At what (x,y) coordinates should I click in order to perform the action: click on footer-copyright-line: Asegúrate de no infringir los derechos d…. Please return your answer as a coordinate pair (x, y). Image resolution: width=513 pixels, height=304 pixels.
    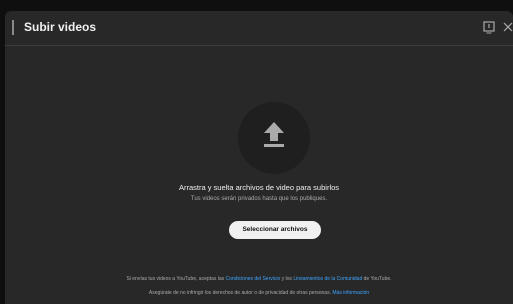
    Looking at the image, I should click on (259, 293).